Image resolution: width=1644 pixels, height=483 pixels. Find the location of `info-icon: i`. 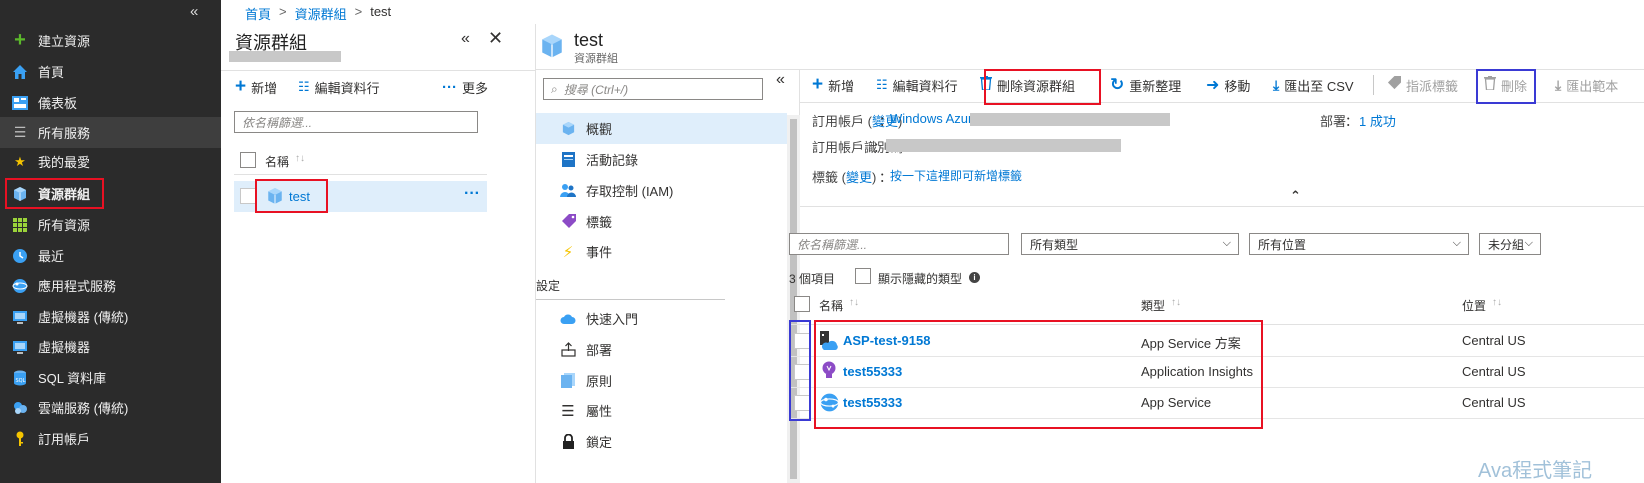

info-icon: i is located at coordinates (974, 277).